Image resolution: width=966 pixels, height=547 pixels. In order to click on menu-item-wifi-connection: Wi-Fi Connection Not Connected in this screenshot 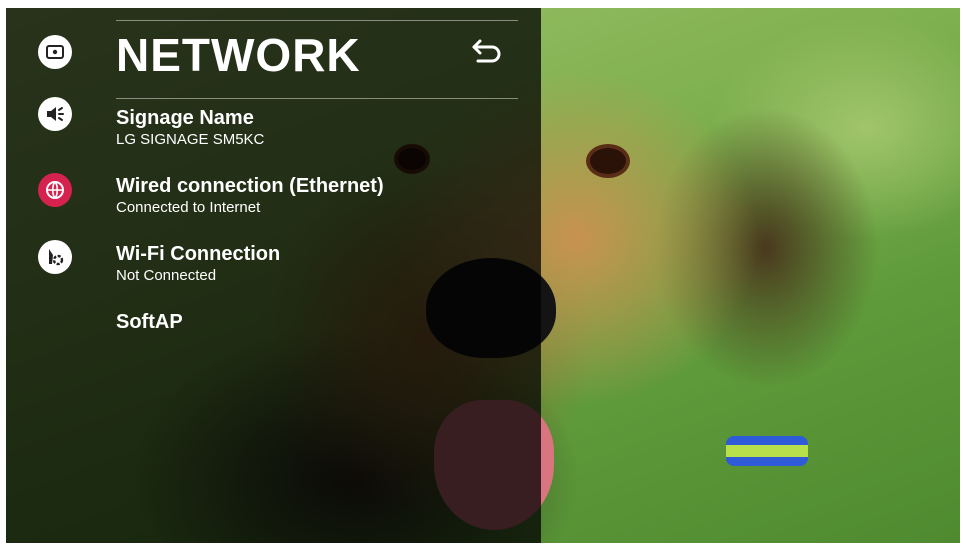, I will do `click(316, 263)`.